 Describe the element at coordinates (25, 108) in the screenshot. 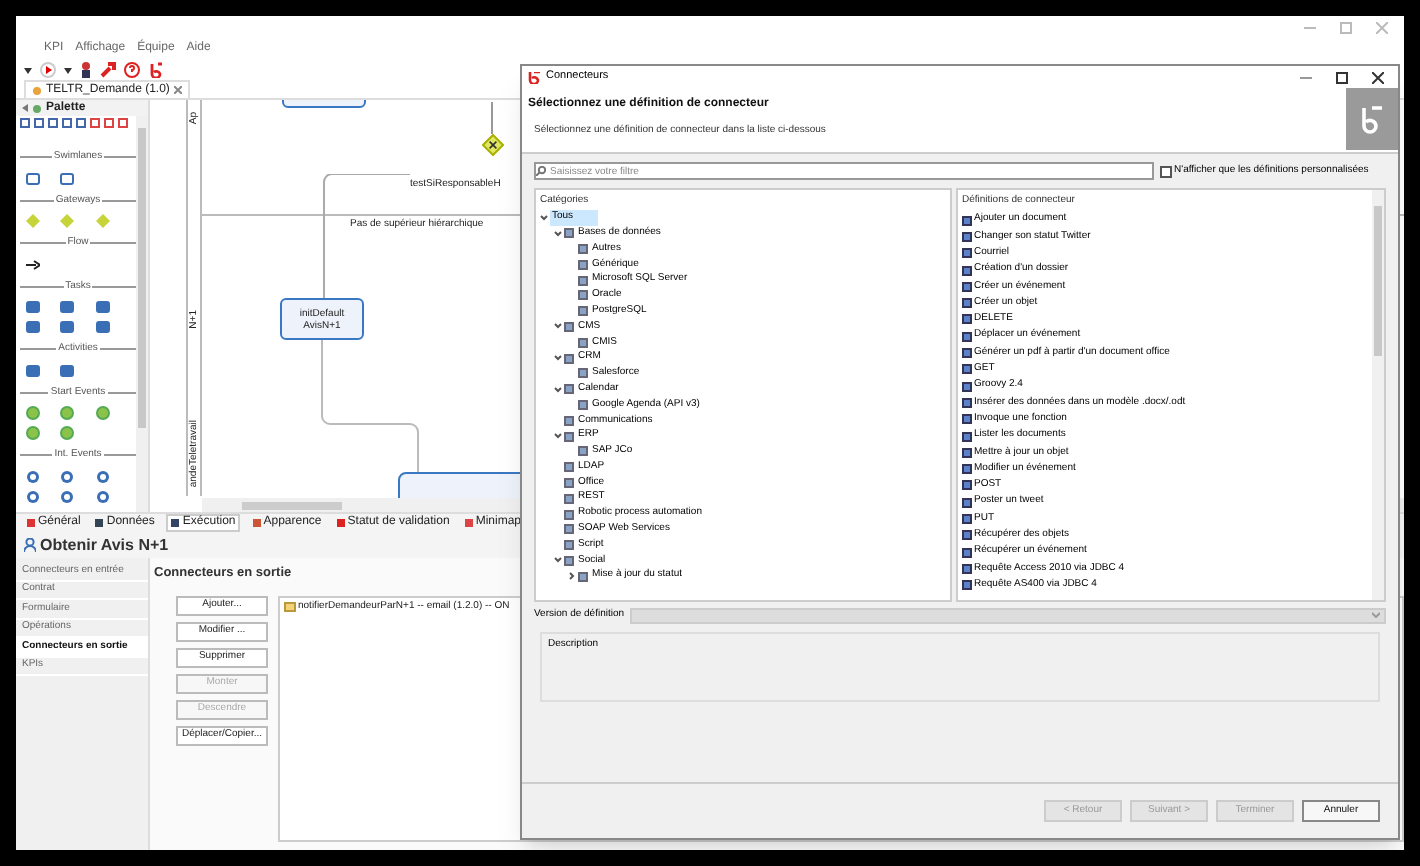

I see `collapse-icon` at that location.